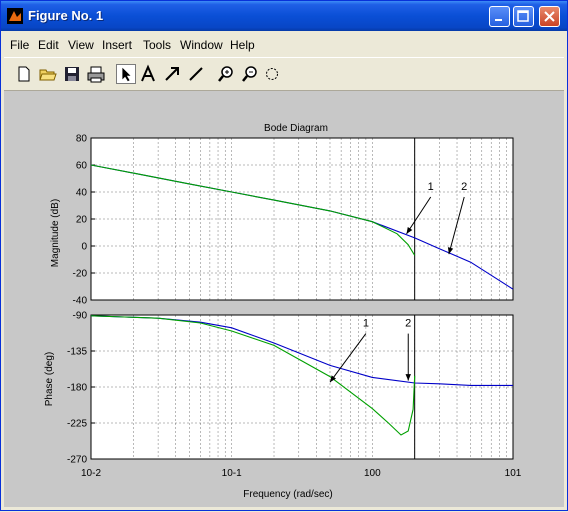 Image resolution: width=568 pixels, height=512 pixels. I want to click on zoom-in-icon, so click(226, 74).